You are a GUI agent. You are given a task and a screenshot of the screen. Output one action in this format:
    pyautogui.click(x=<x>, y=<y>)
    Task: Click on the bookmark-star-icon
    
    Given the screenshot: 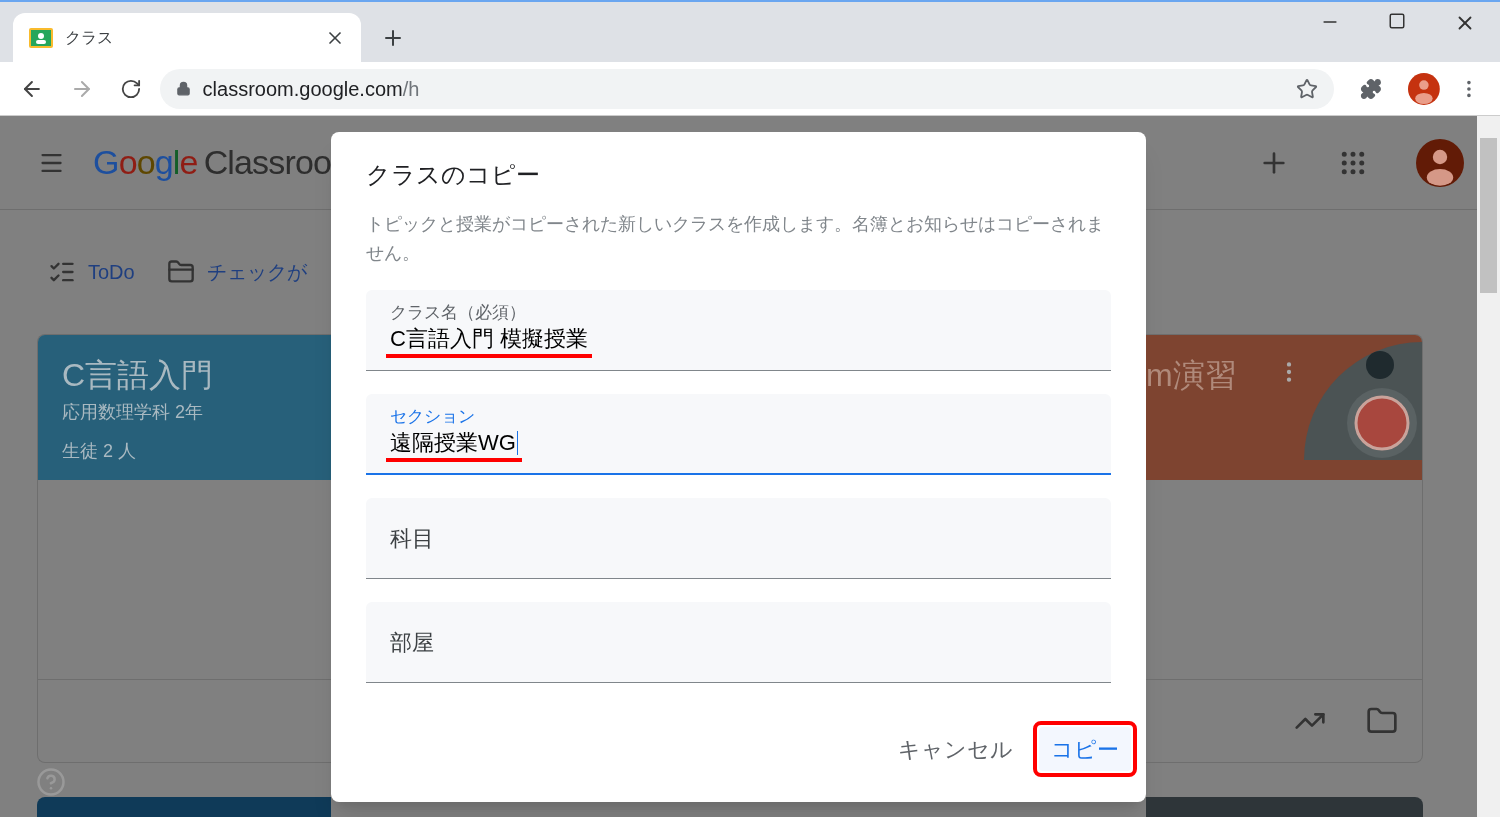 What is the action you would take?
    pyautogui.click(x=1307, y=88)
    